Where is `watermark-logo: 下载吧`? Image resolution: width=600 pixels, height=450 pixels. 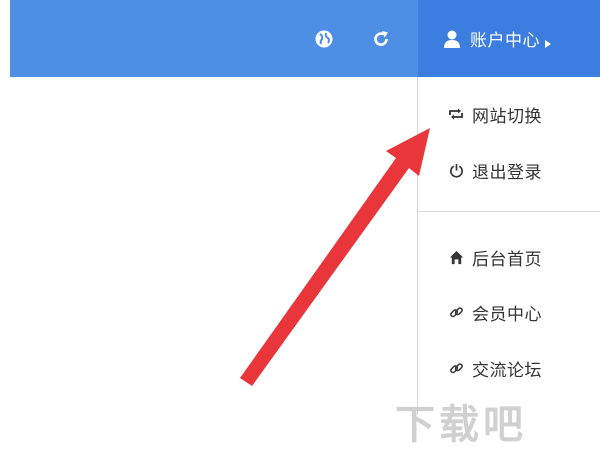
watermark-logo: 下载吧 is located at coordinates (461, 425).